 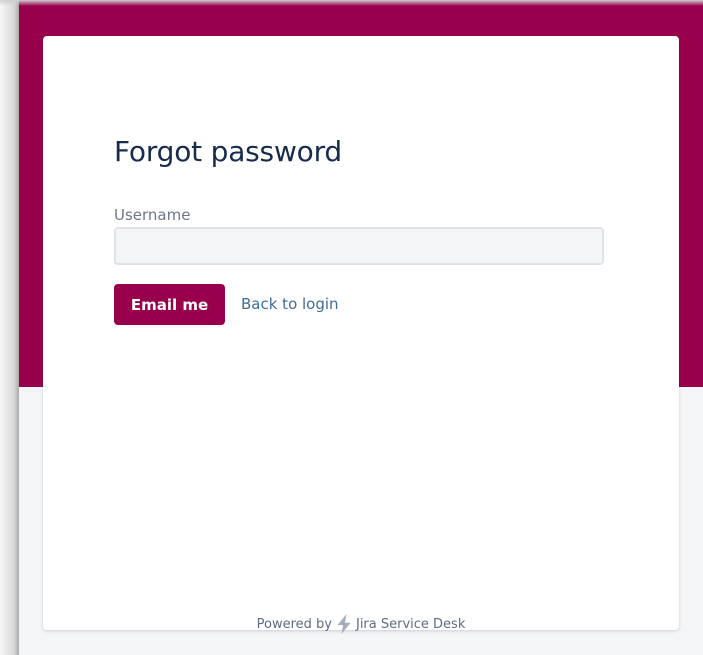 What do you see at coordinates (351, 3) in the screenshot?
I see `window-top-shadow` at bounding box center [351, 3].